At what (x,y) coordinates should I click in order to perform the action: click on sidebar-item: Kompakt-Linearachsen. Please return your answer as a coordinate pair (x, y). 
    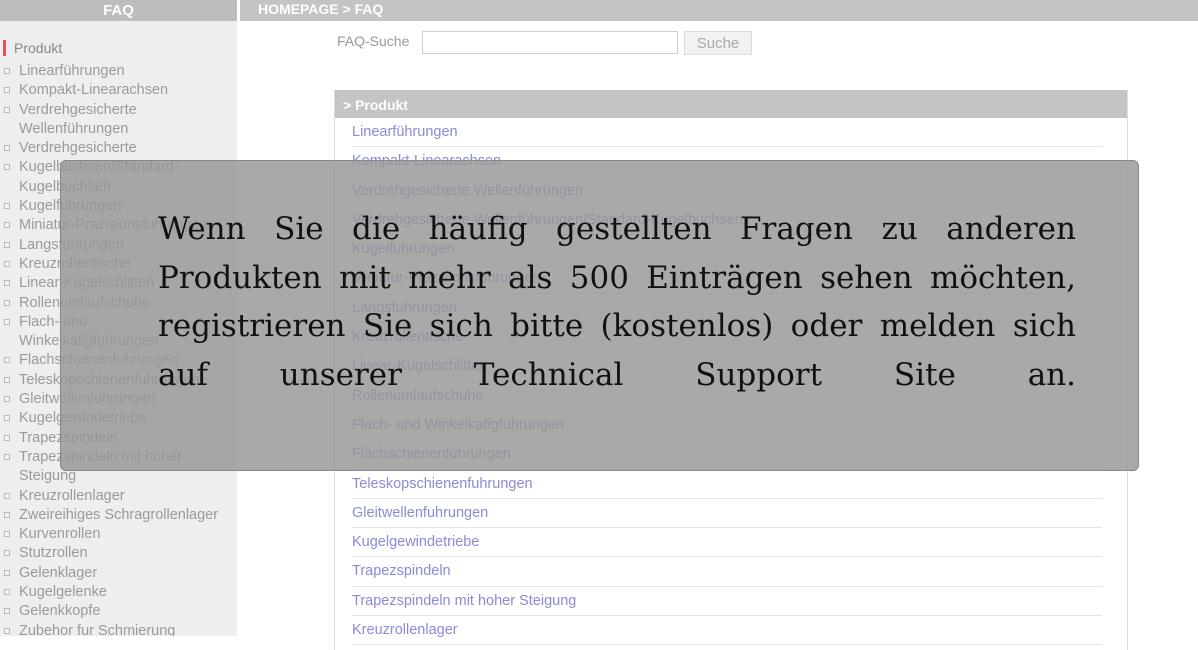
    Looking at the image, I should click on (109, 90).